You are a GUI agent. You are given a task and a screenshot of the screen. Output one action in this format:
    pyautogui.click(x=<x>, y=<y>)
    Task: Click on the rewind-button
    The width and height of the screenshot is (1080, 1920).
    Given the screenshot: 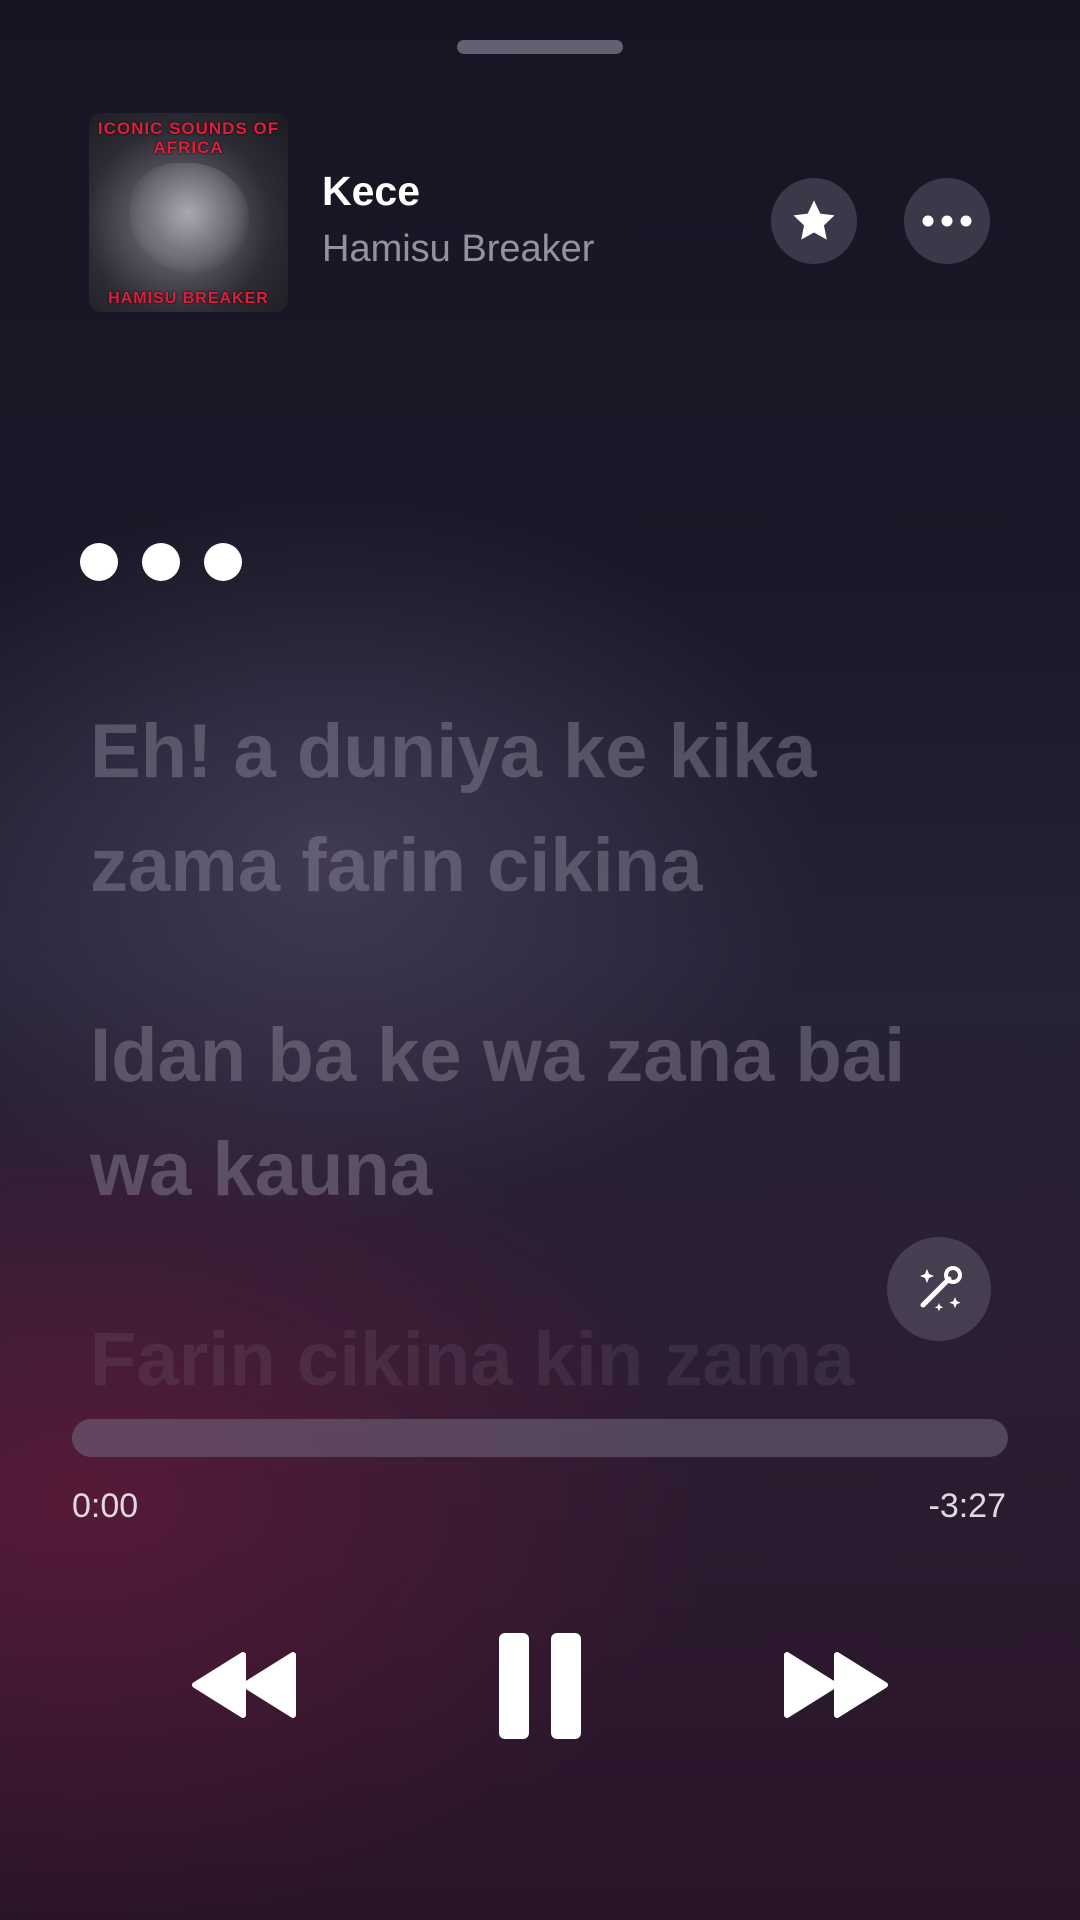 What is the action you would take?
    pyautogui.click(x=245, y=1685)
    